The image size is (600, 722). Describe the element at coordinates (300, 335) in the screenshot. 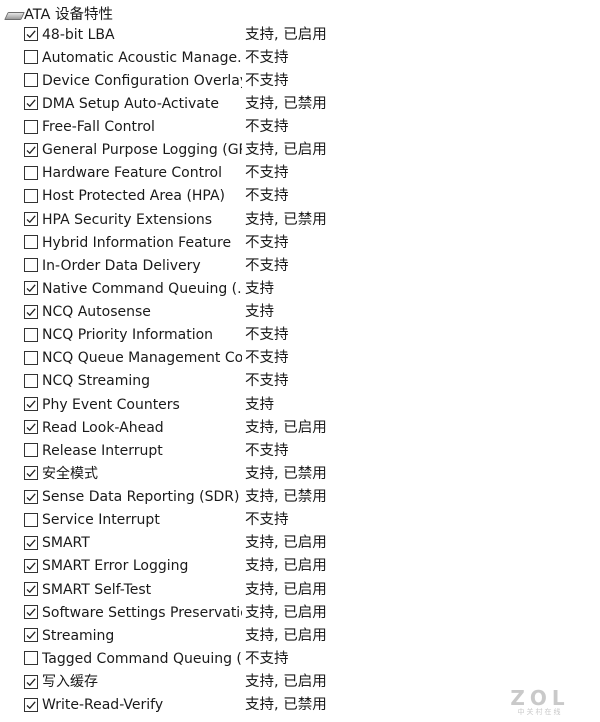

I see `feature-row: NCQ Priority Information 不支持` at that location.